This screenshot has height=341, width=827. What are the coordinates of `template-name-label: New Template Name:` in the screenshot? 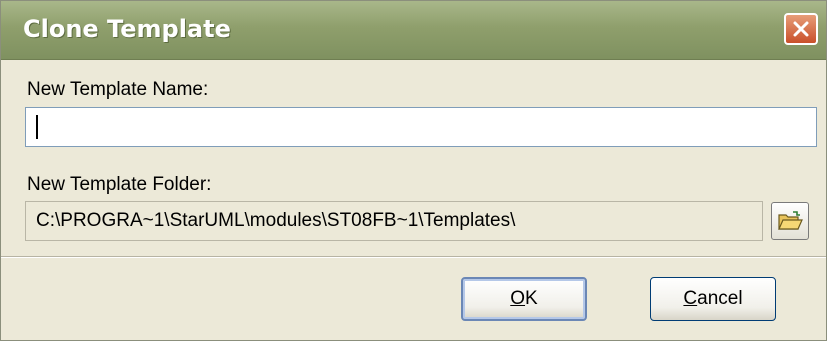 It's located at (118, 89).